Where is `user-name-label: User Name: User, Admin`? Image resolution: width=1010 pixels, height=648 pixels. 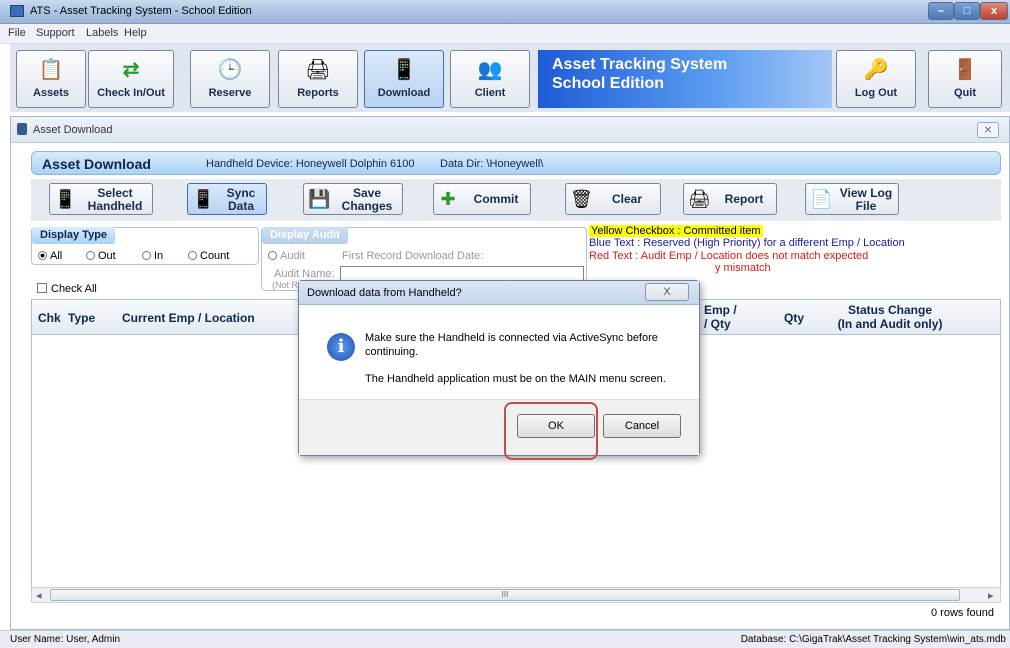
user-name-label: User Name: User, Admin is located at coordinates (65, 639).